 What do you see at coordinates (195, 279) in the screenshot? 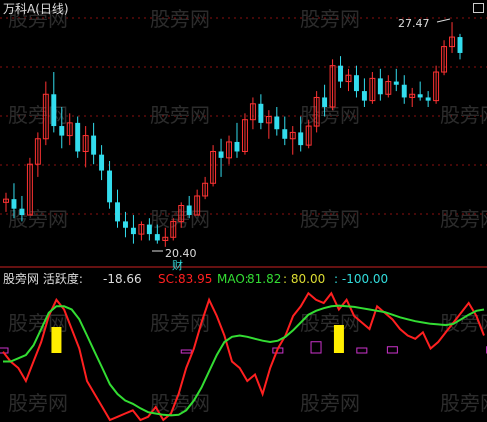
I see `sc-value: 83.95` at bounding box center [195, 279].